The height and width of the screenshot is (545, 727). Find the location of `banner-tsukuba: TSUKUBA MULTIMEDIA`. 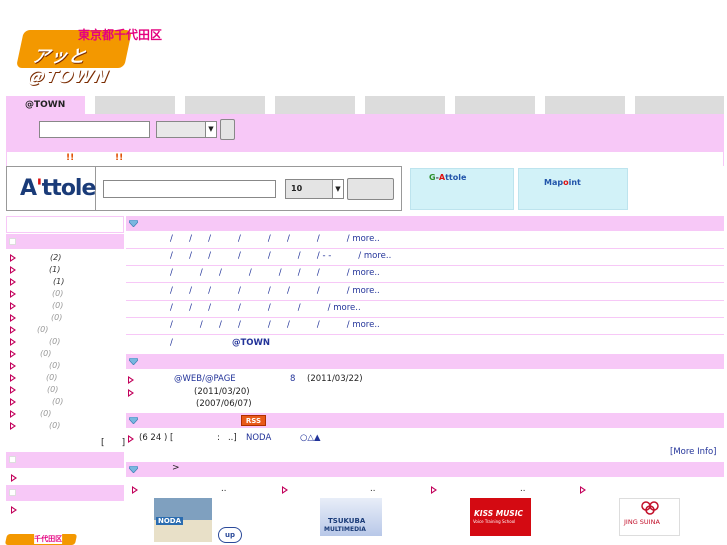

banner-tsukuba: TSUKUBA MULTIMEDIA is located at coordinates (351, 517).